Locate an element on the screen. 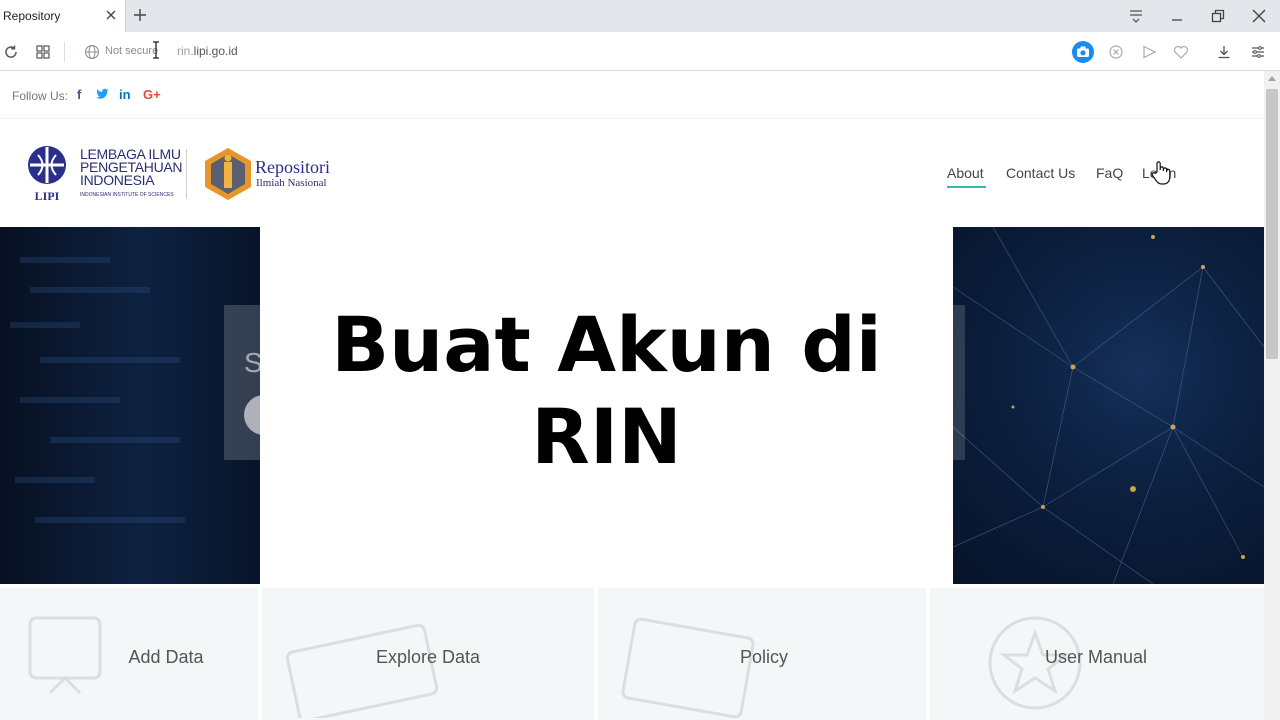 Image resolution: width=1280 pixels, height=720 pixels. nav-about: About is located at coordinates (965, 173).